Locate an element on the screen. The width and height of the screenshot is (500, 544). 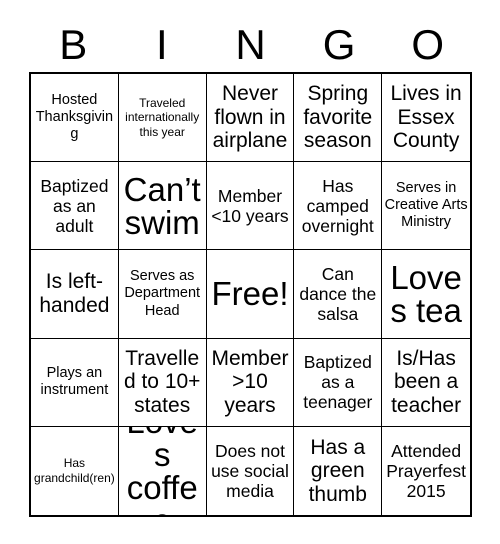
bingo-cell: Baptized as a teenager is located at coordinates (338, 382).